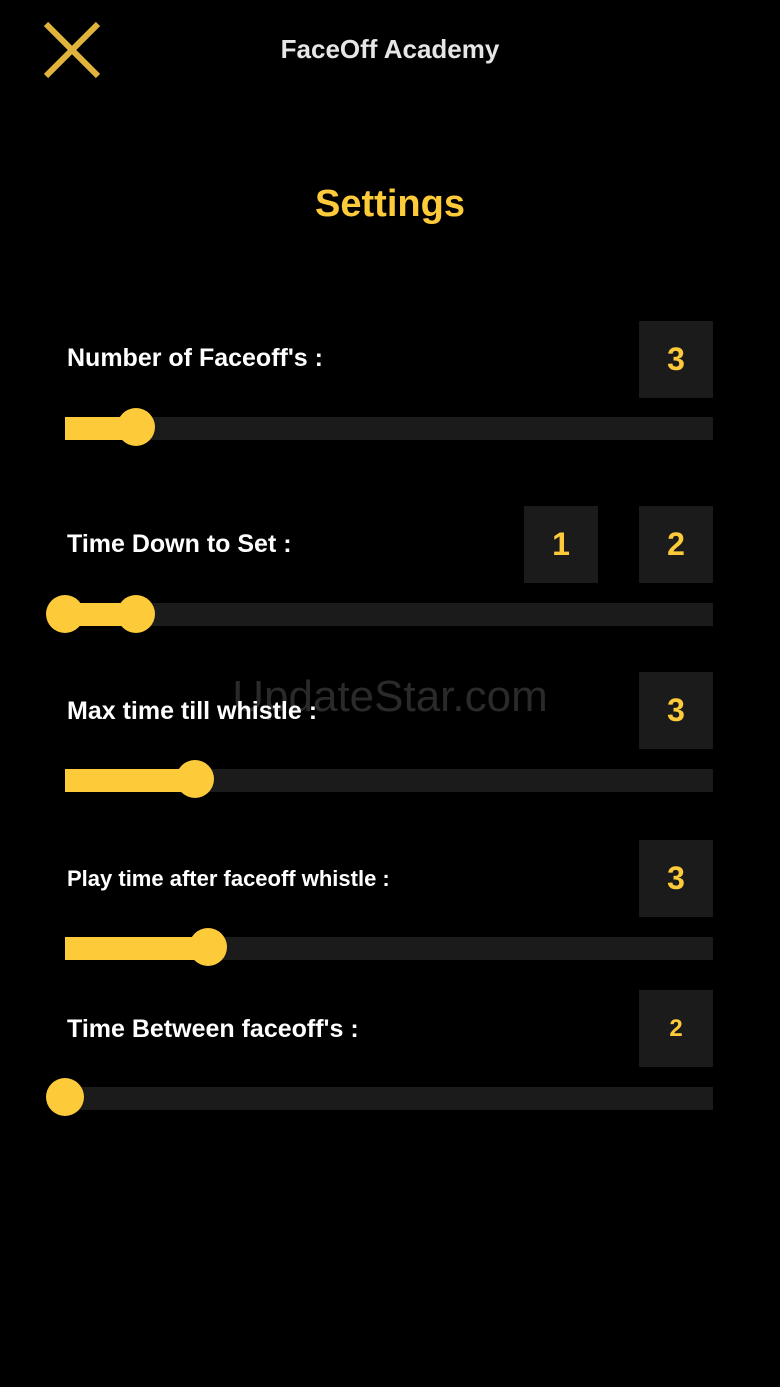 The image size is (780, 1387). Describe the element at coordinates (65, 614) in the screenshot. I see `slider-thumb-min` at that location.